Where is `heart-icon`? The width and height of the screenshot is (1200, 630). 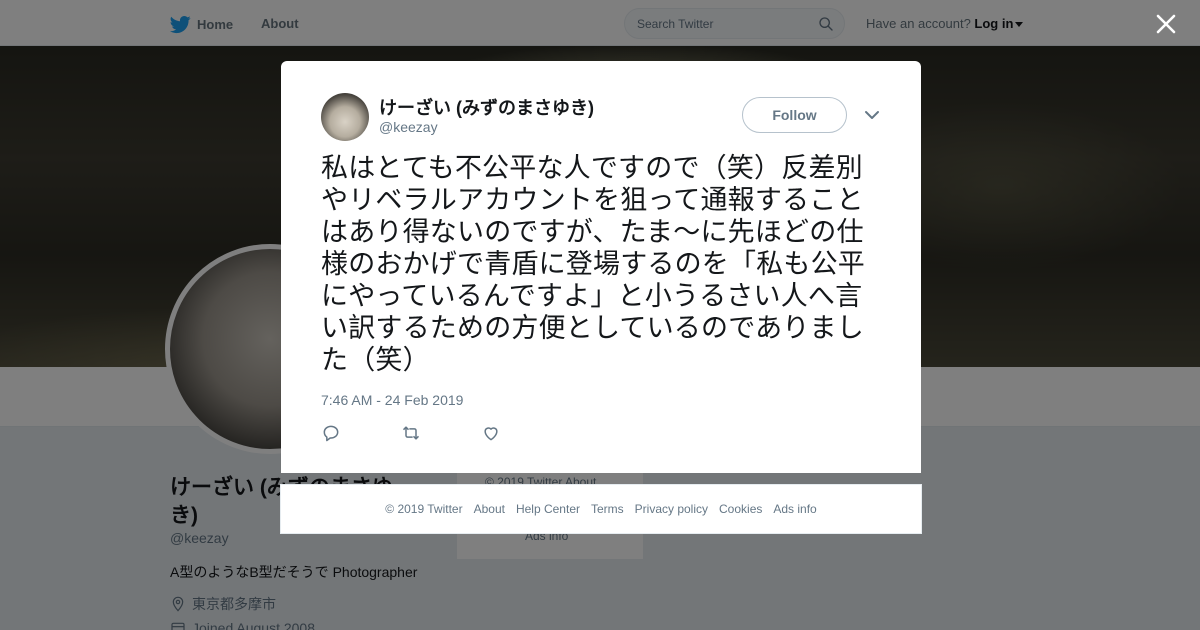
heart-icon is located at coordinates (491, 434).